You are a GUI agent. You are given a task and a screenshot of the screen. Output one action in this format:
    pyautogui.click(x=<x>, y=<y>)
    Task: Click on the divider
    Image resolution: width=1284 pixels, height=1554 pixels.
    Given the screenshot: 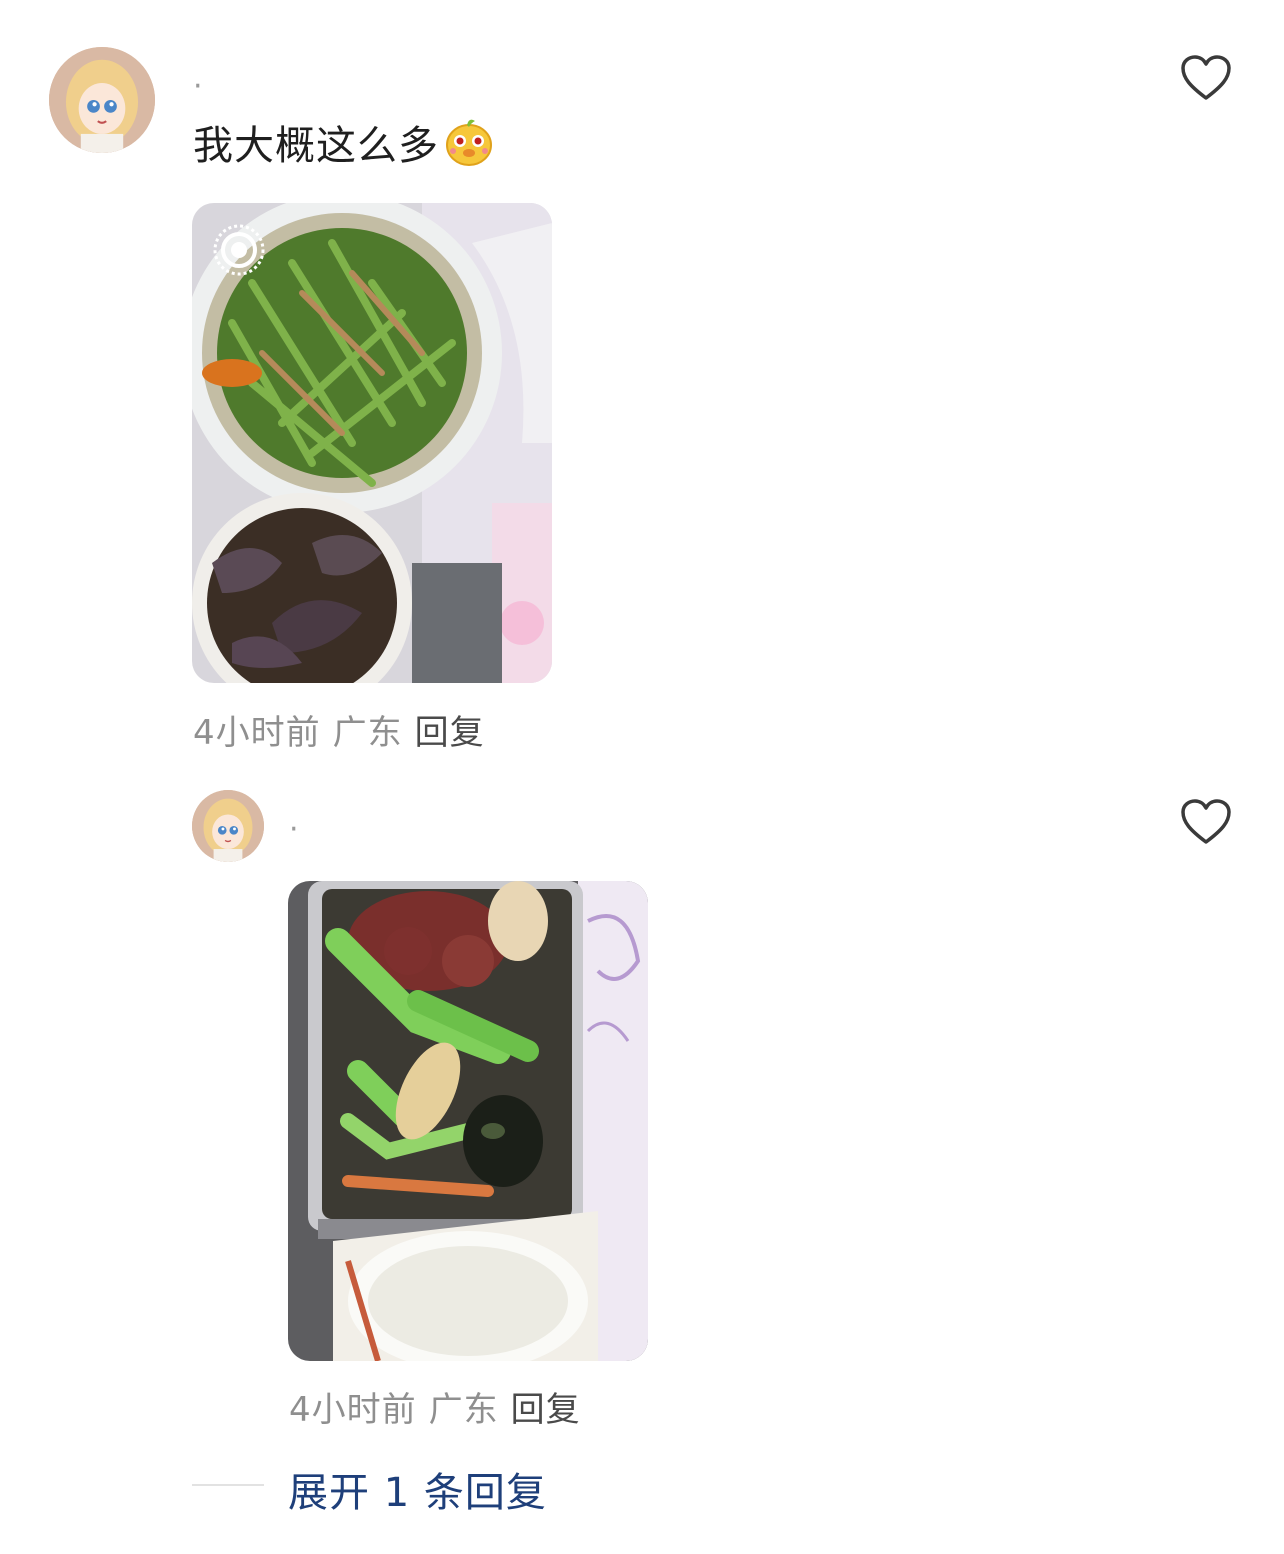 What is the action you would take?
    pyautogui.click(x=228, y=1485)
    